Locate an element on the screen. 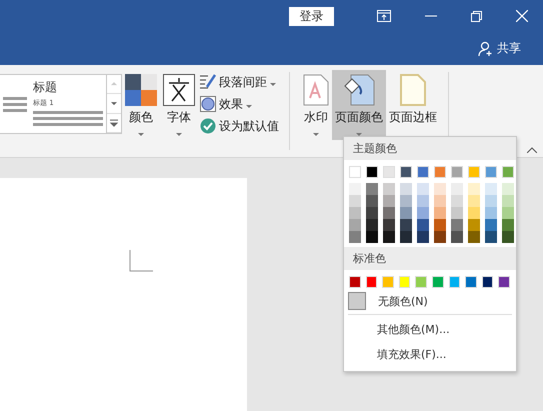  page-ribbon-button: 页面颜色 is located at coordinates (359, 105).